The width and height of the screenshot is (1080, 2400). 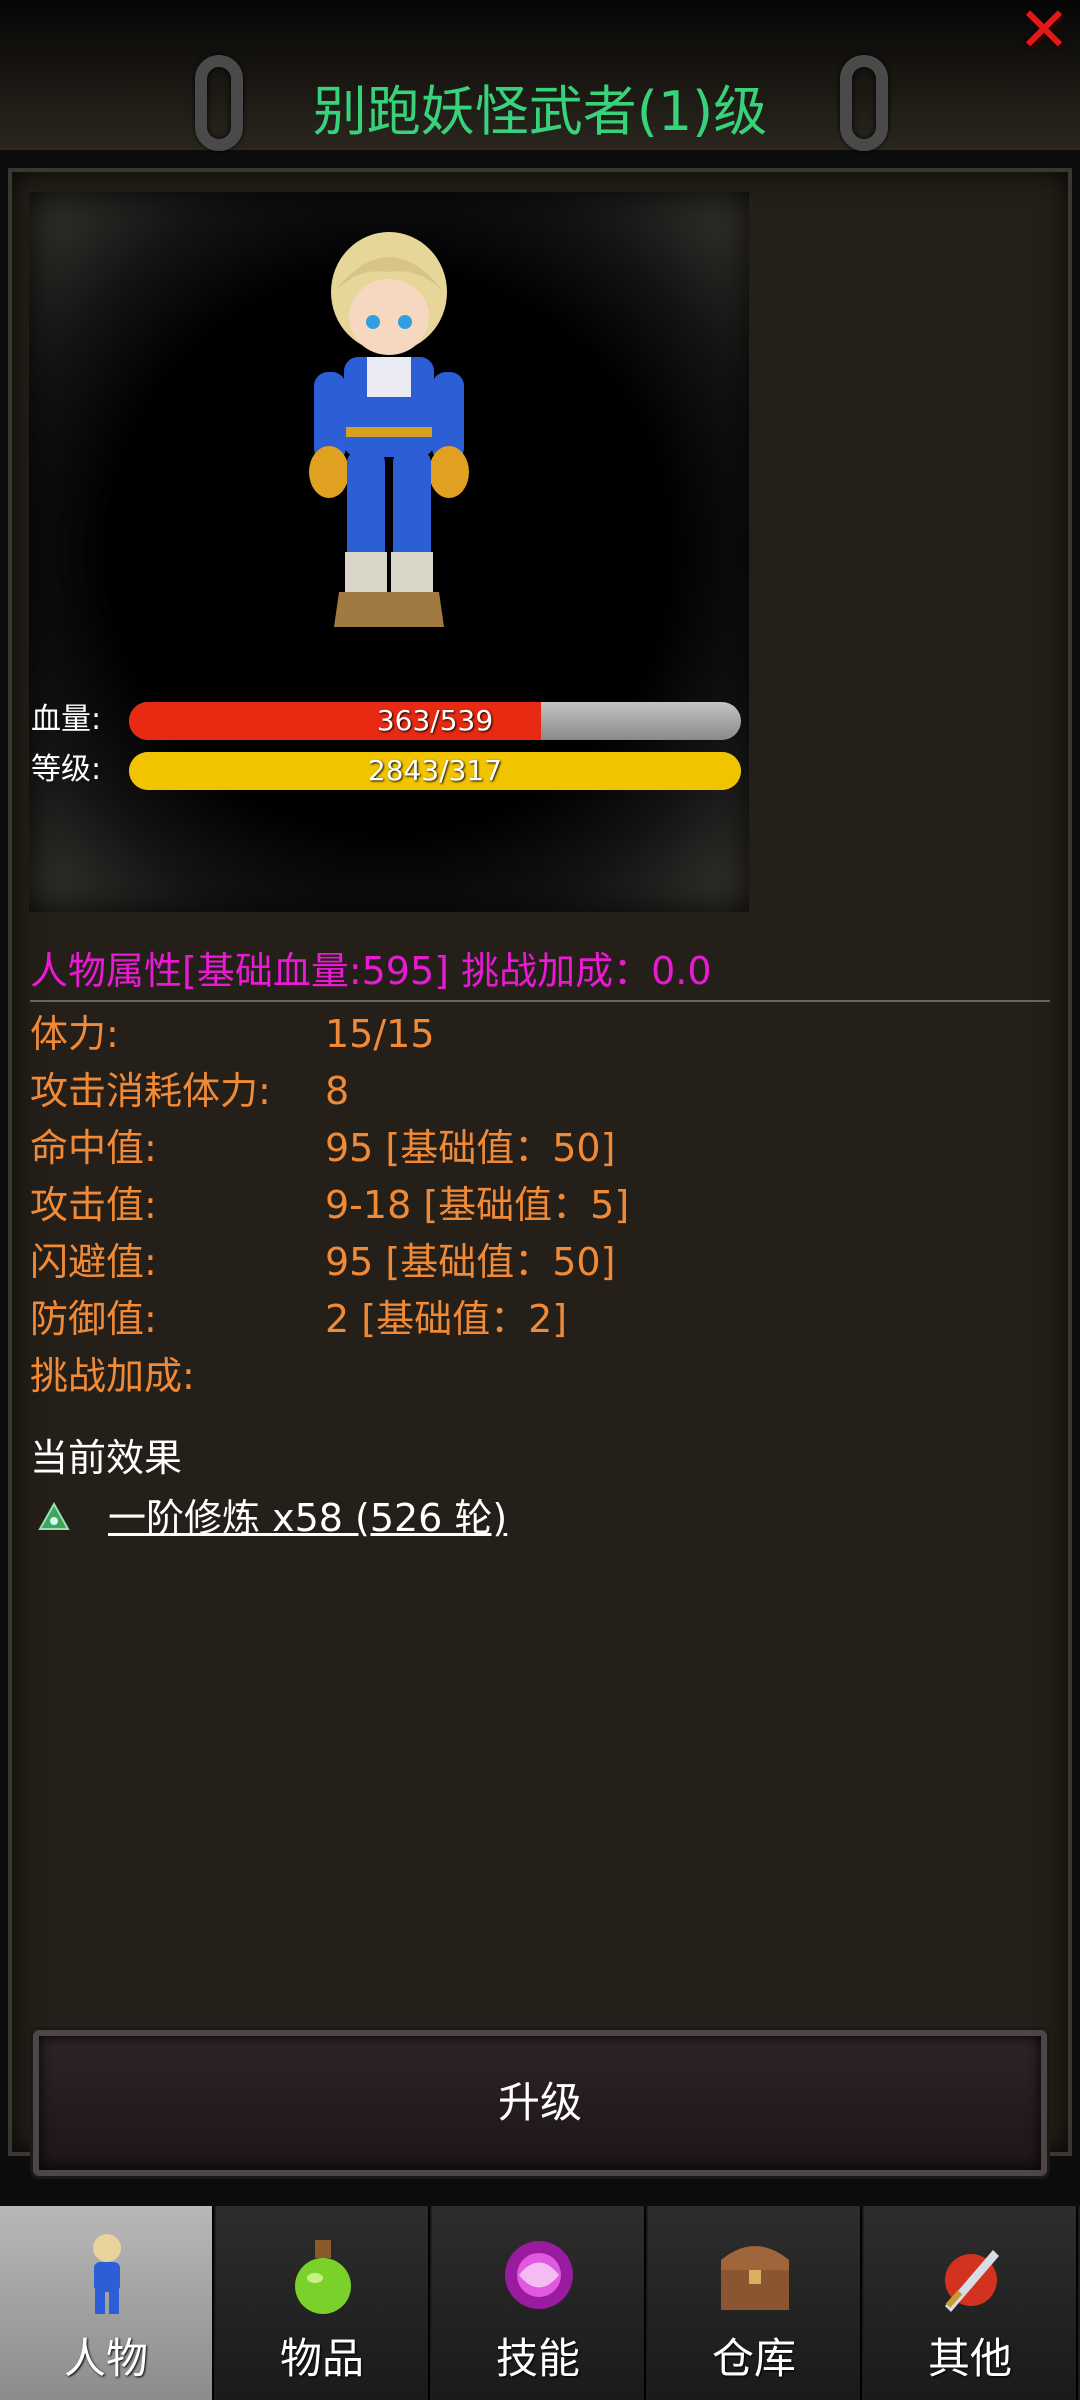 I want to click on level-bar: 2843/317, so click(x=435, y=771).